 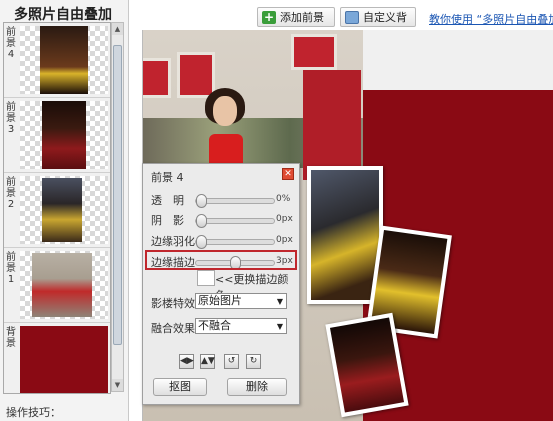 I want to click on stroke-color-swatch, so click(x=206, y=278).